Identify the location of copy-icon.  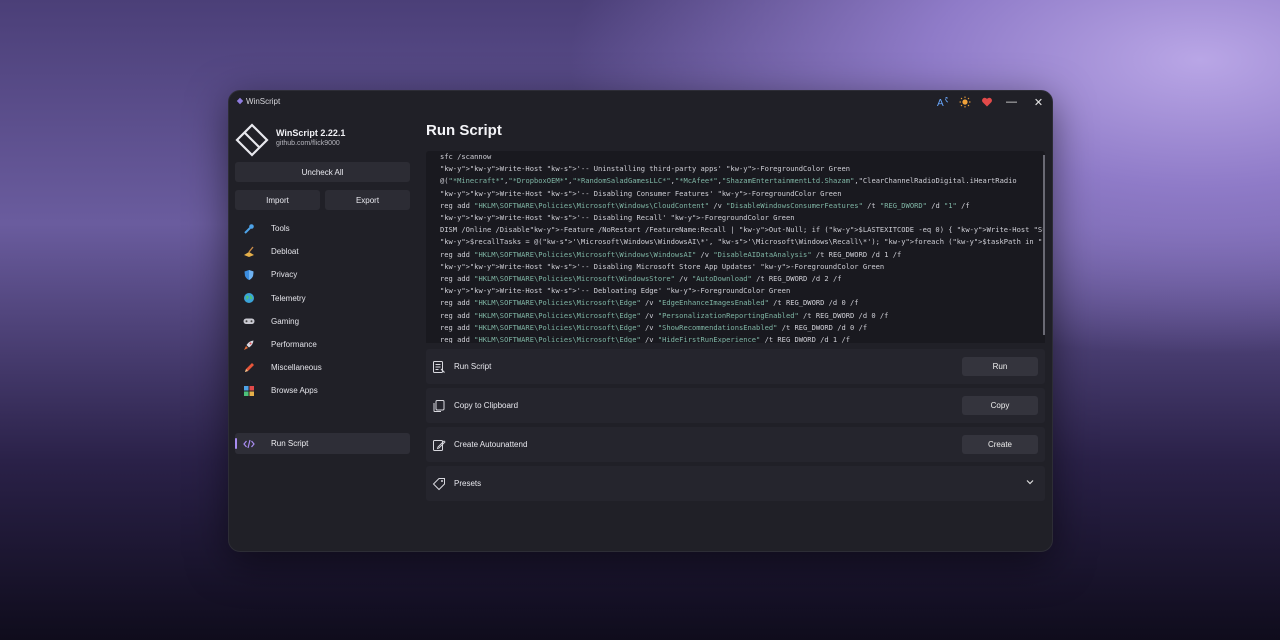
(439, 406).